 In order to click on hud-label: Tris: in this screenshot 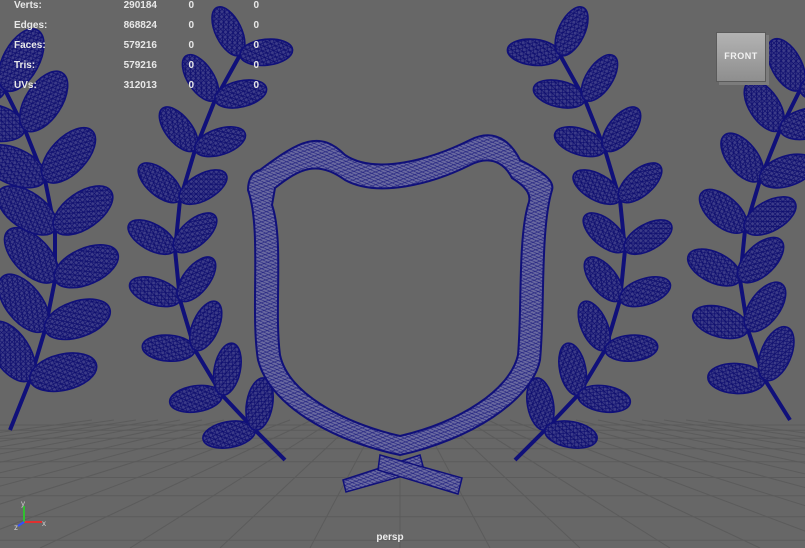, I will do `click(25, 65)`.